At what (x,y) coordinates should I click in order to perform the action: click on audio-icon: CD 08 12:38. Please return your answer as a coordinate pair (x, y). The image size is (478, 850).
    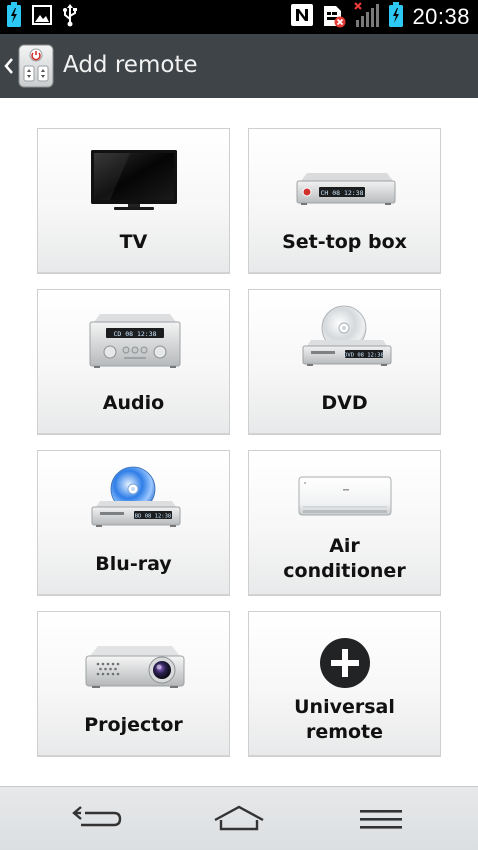
    Looking at the image, I should click on (133, 339).